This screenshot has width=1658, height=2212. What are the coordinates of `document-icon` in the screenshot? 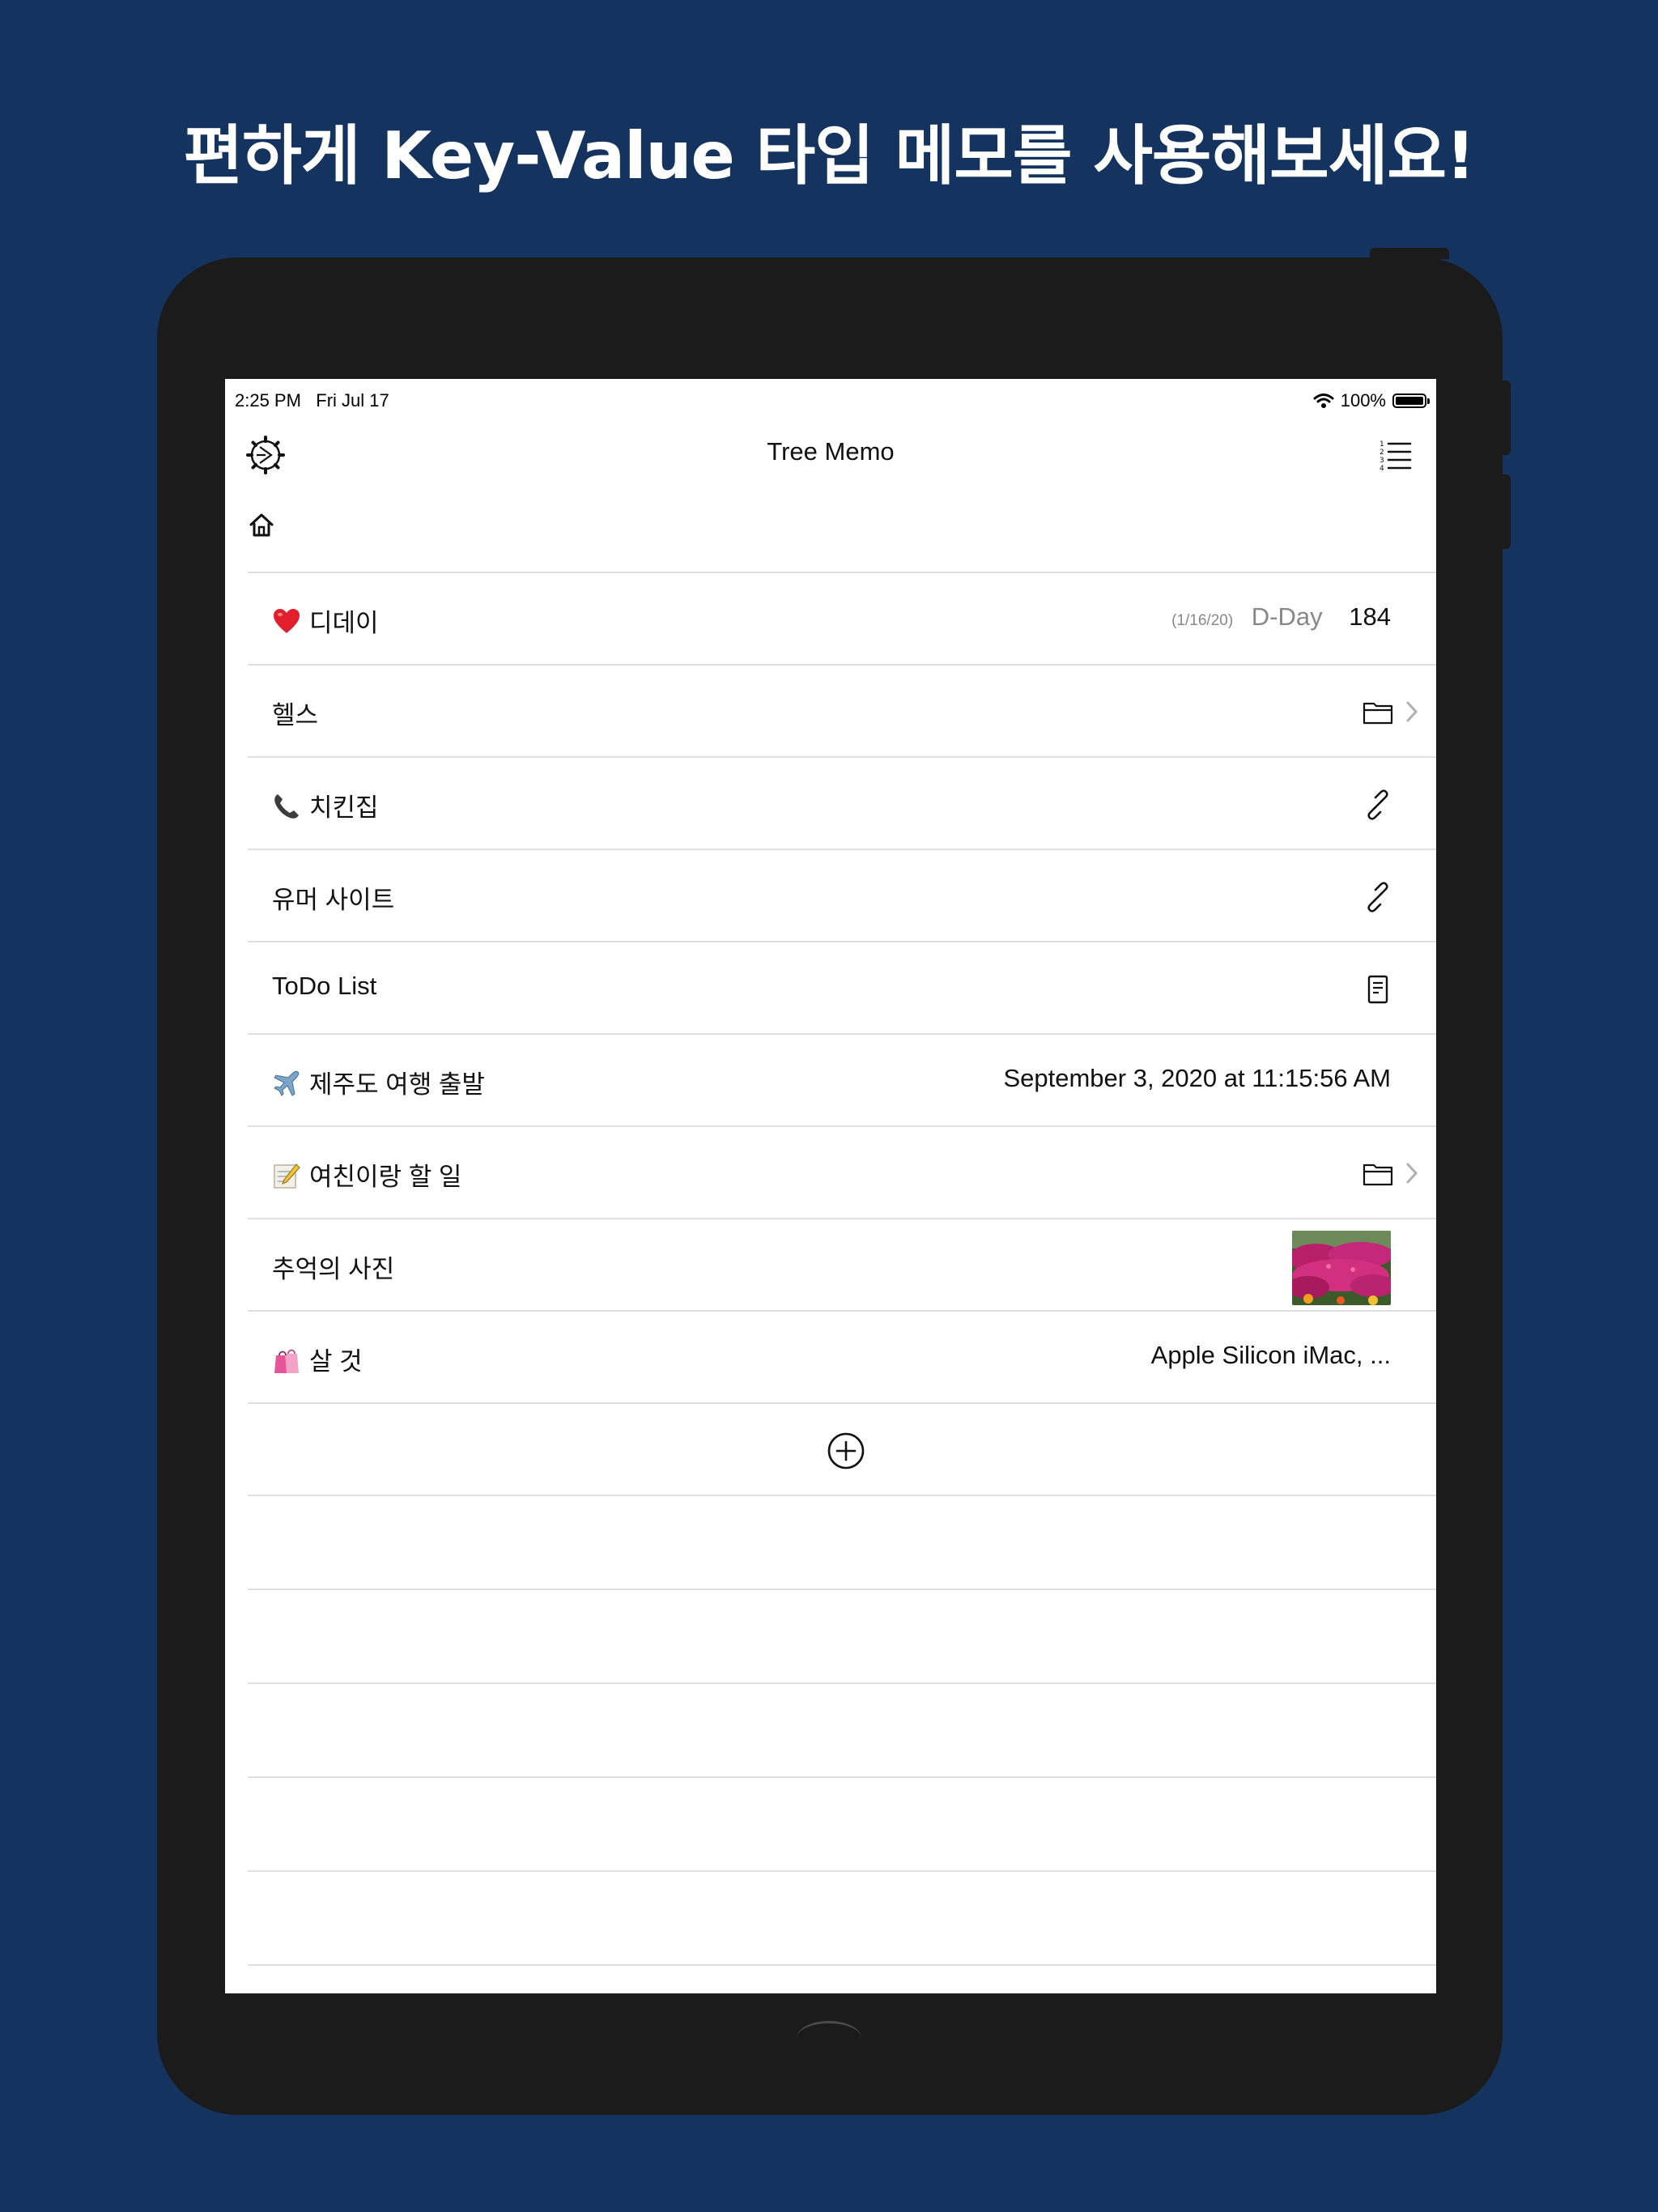 It's located at (1377, 990).